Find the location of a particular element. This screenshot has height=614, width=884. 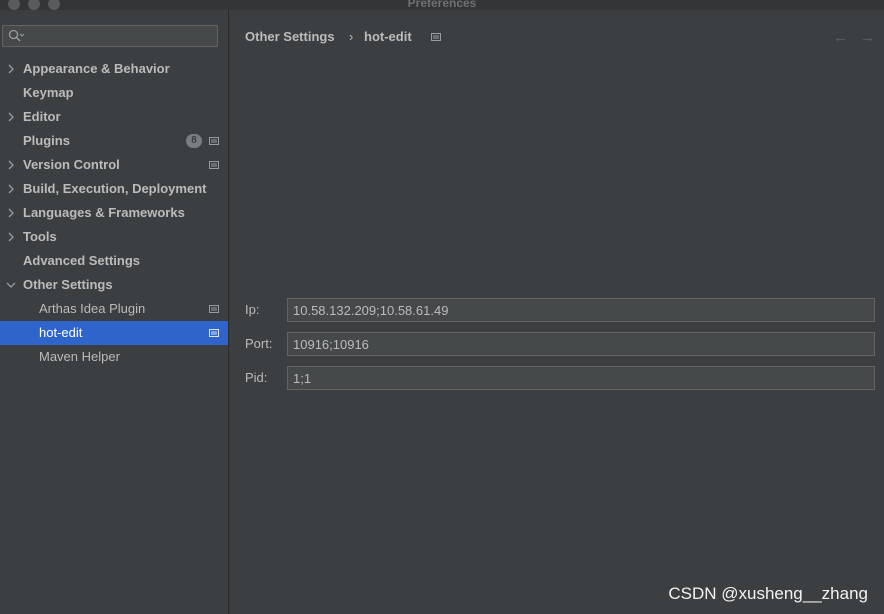

tree-item-label: Arthas Idea Plugin is located at coordinates (92, 308).